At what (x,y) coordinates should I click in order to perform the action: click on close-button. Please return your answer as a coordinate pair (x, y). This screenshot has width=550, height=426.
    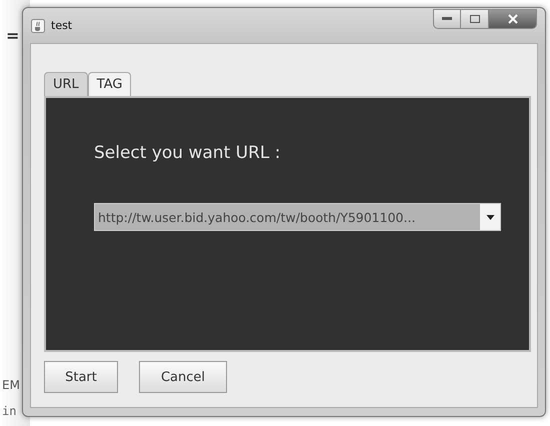
    Looking at the image, I should click on (513, 19).